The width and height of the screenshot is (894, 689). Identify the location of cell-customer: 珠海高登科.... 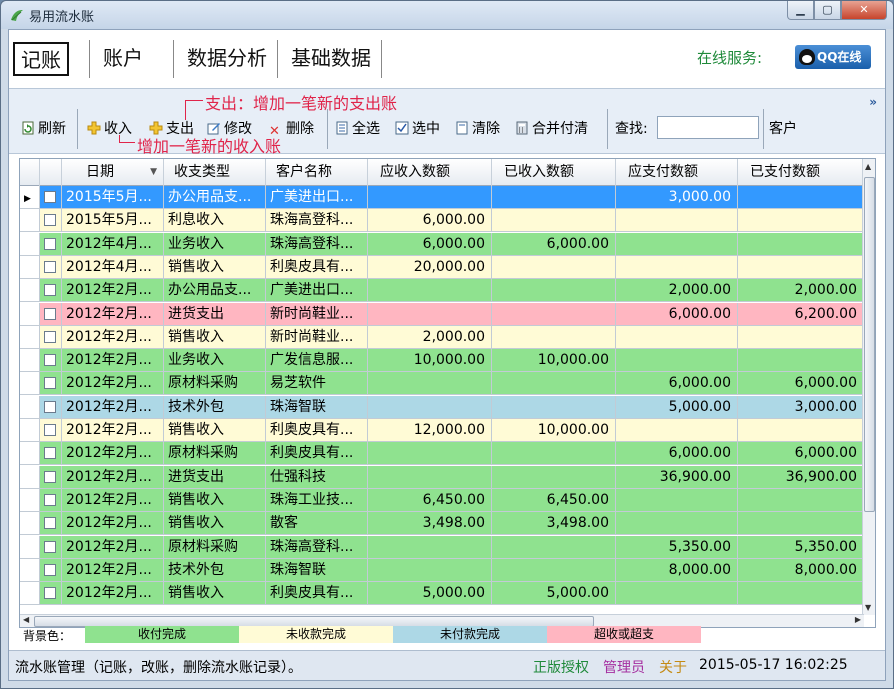
(317, 547).